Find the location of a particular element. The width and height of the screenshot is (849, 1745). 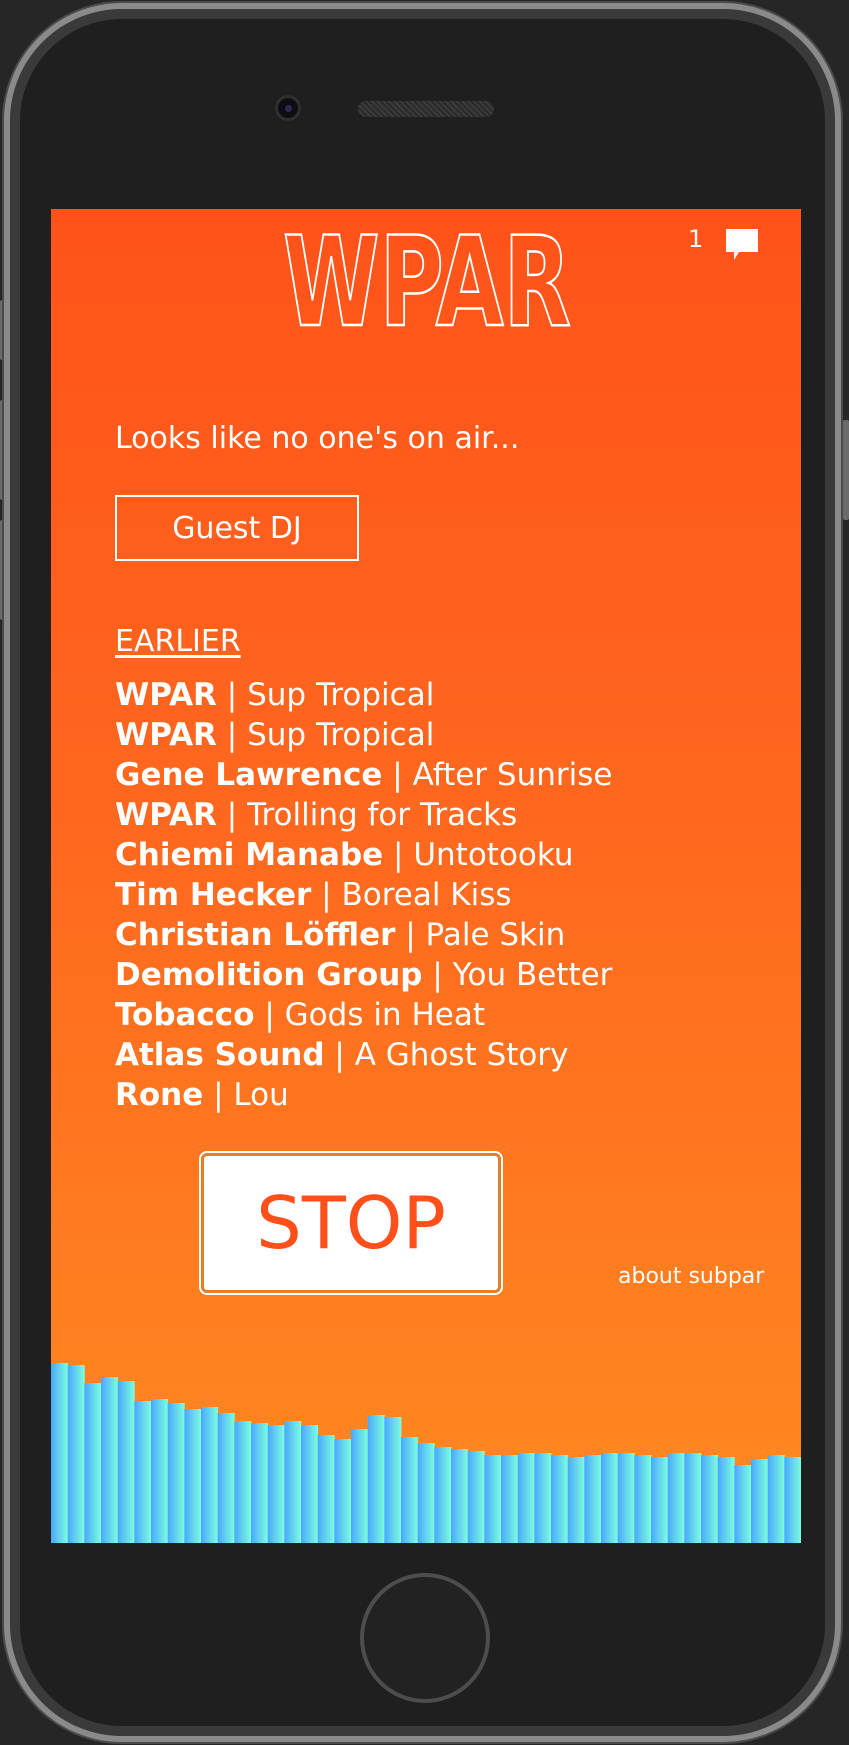

front-camera is located at coordinates (288, 108).